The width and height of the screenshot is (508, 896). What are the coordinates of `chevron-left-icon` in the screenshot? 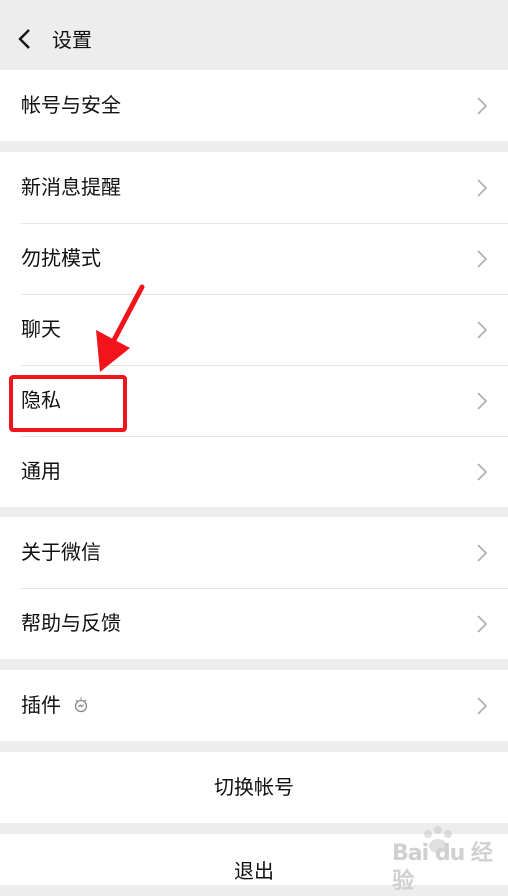 It's located at (25, 39).